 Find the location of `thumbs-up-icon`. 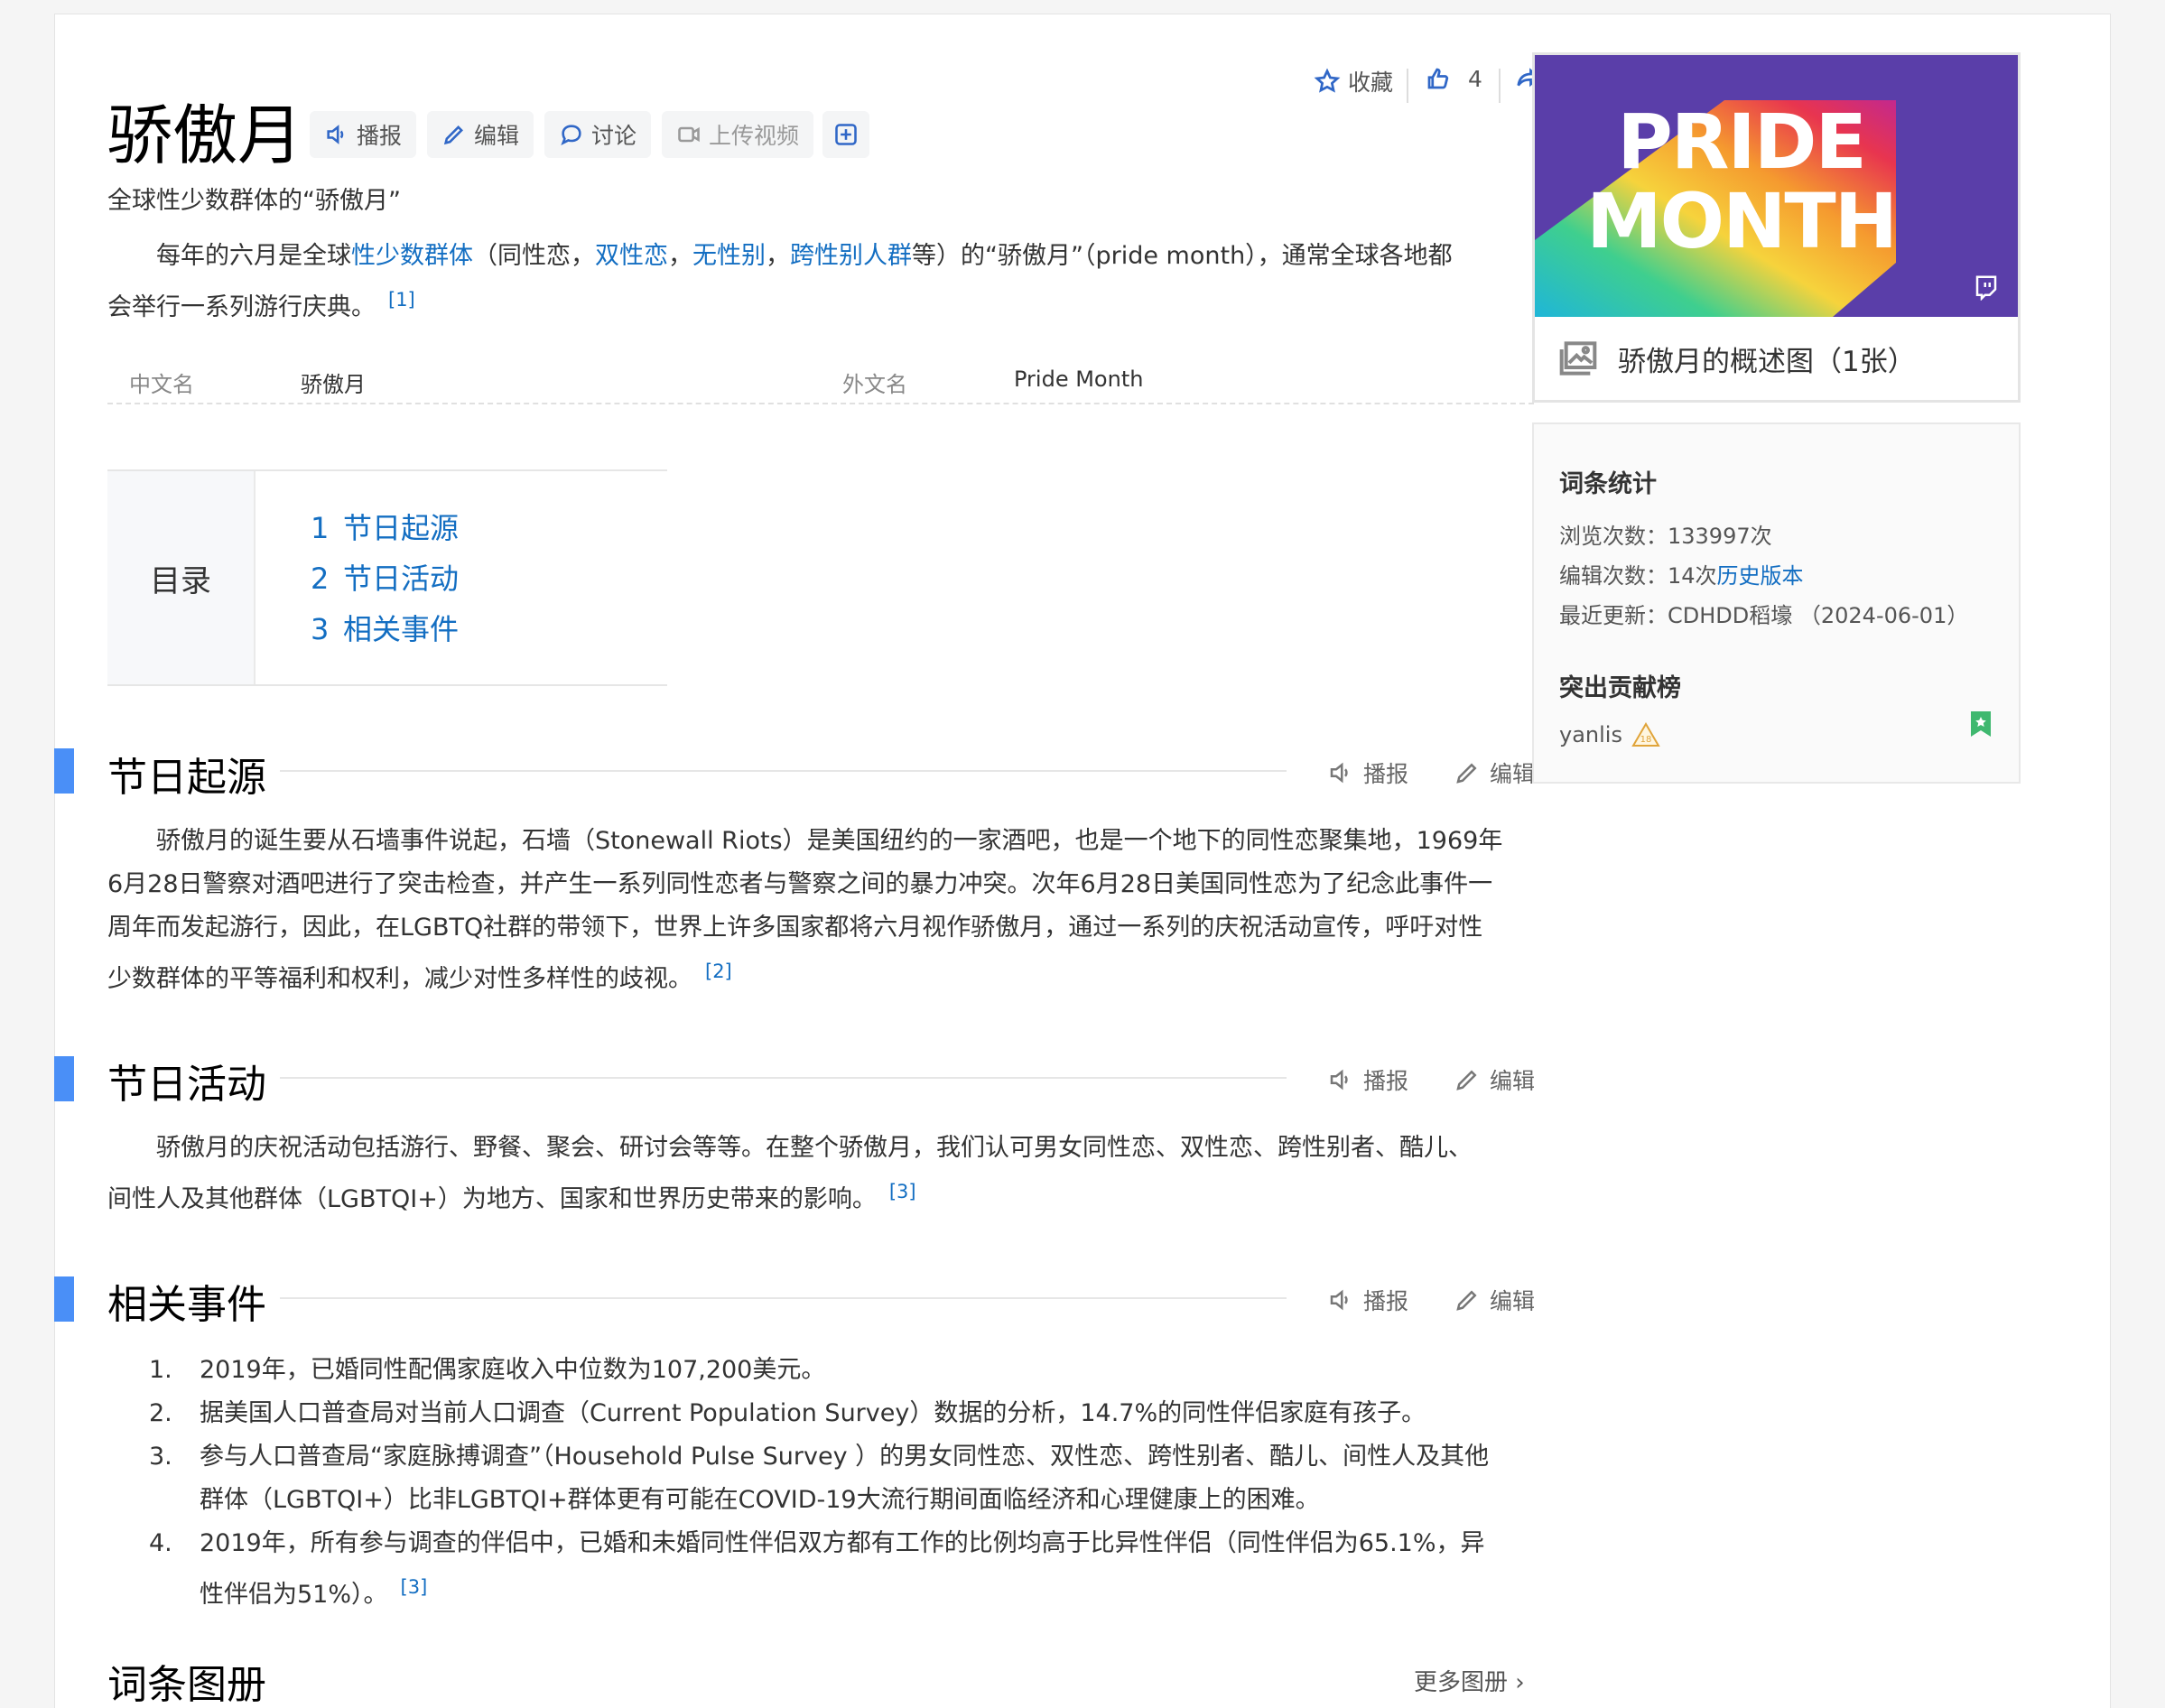

thumbs-up-icon is located at coordinates (1438, 78).